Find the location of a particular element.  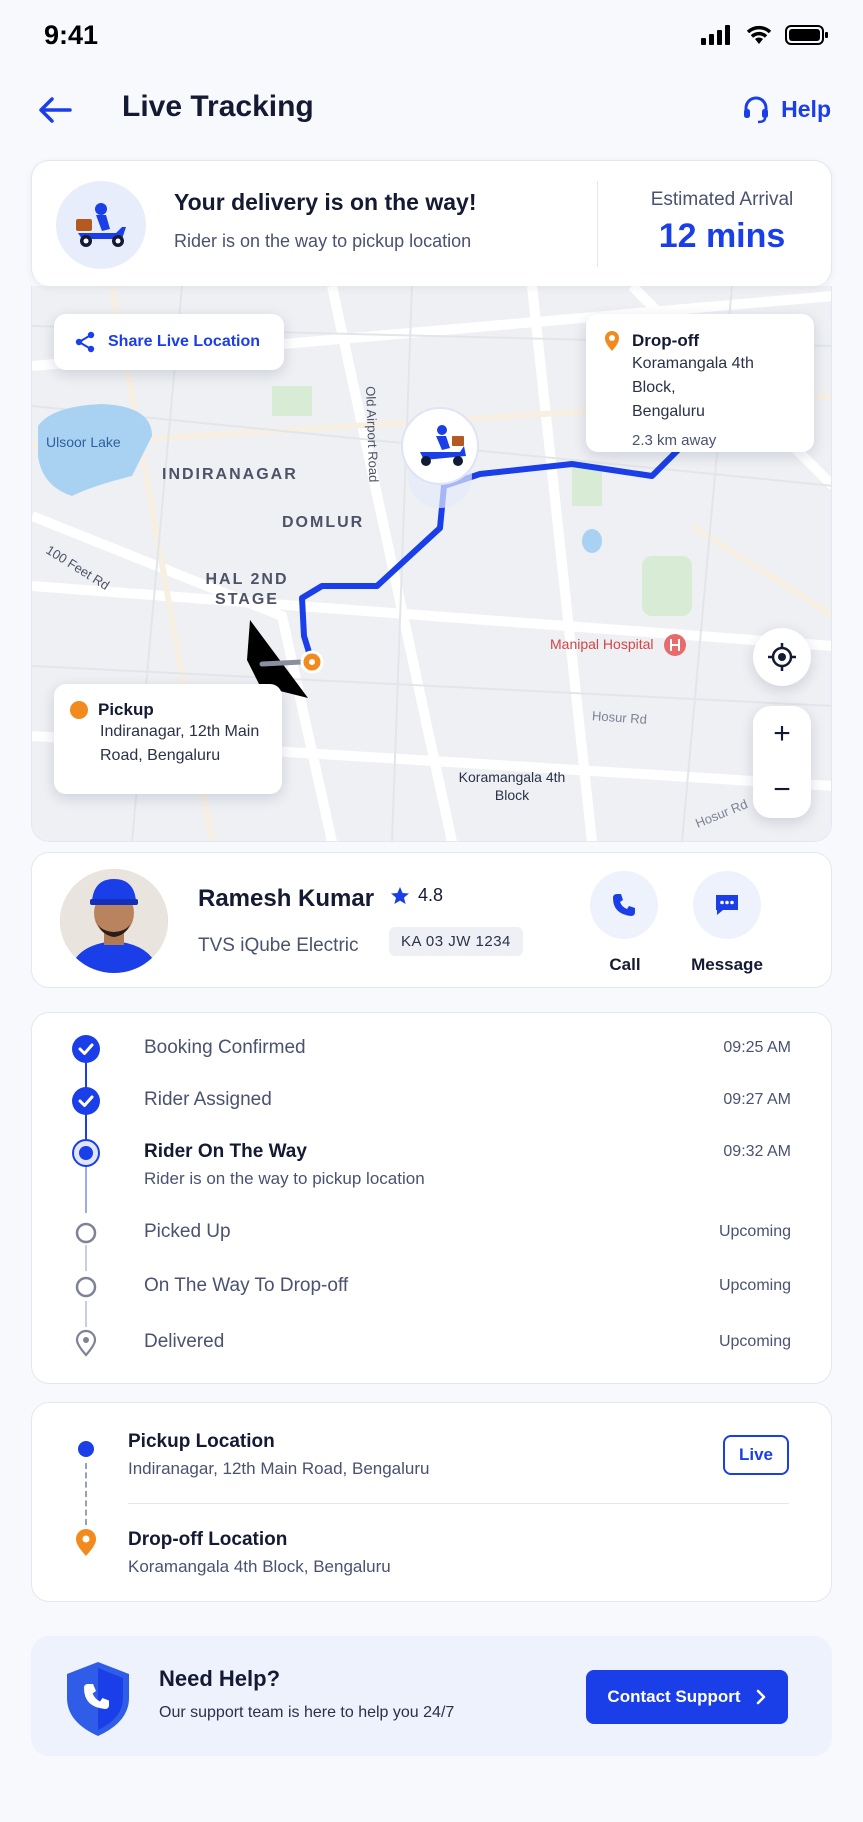

timeline-label: Rider On The Way is located at coordinates (225, 1151).